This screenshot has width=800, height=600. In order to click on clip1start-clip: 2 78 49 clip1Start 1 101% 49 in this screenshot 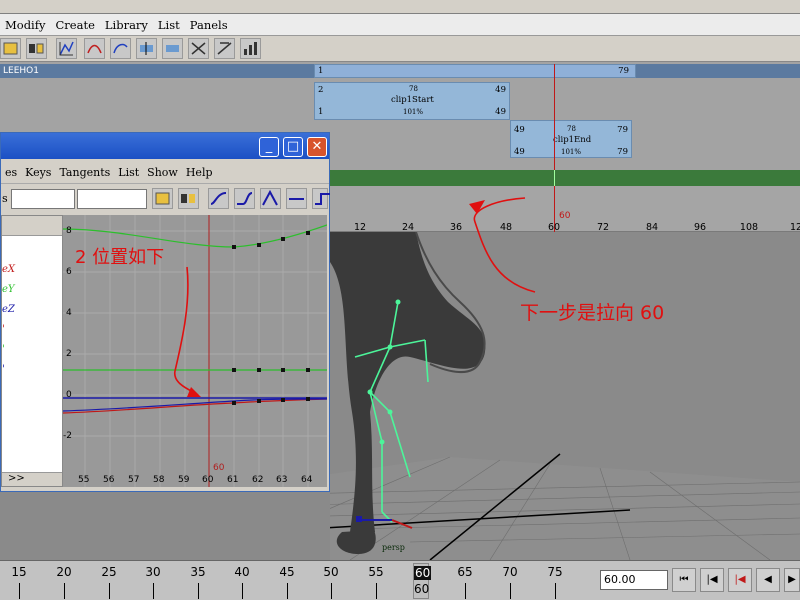, I will do `click(412, 101)`.